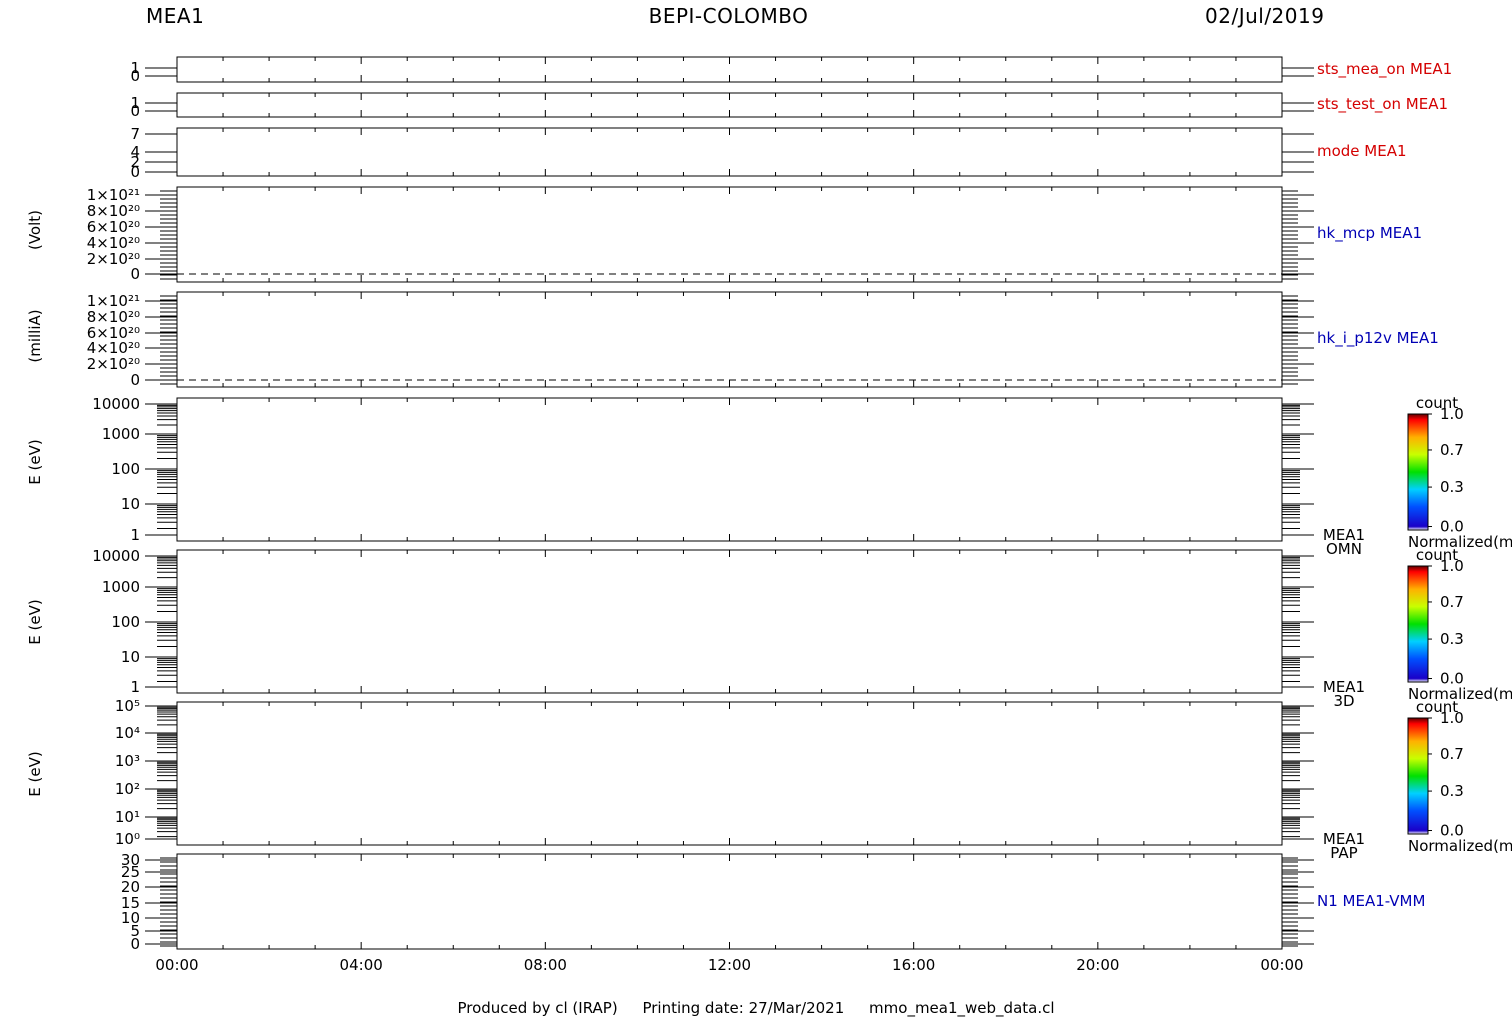 The image size is (1512, 1020). I want to click on y-axis-label: (milliA), so click(35, 335).